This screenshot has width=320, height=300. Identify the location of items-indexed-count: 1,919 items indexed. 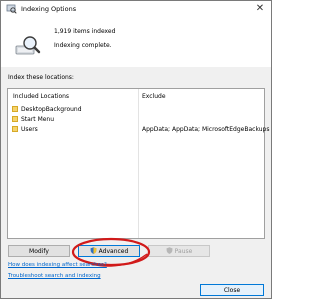
(85, 31).